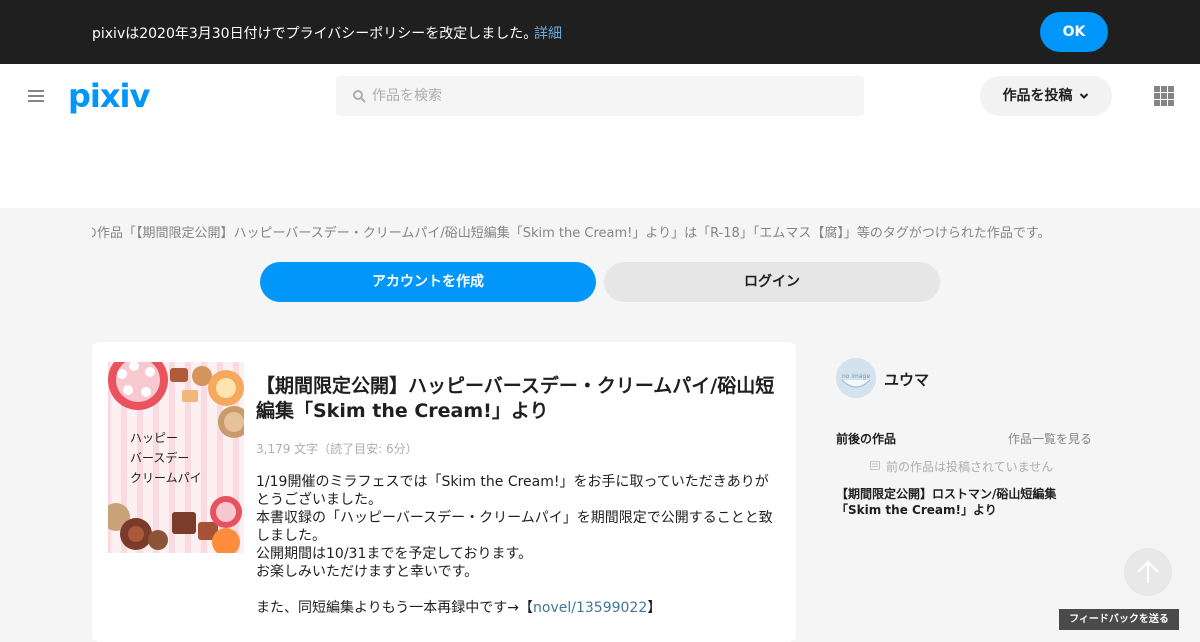  I want to click on pixiv-logo: pixiv, so click(109, 96).